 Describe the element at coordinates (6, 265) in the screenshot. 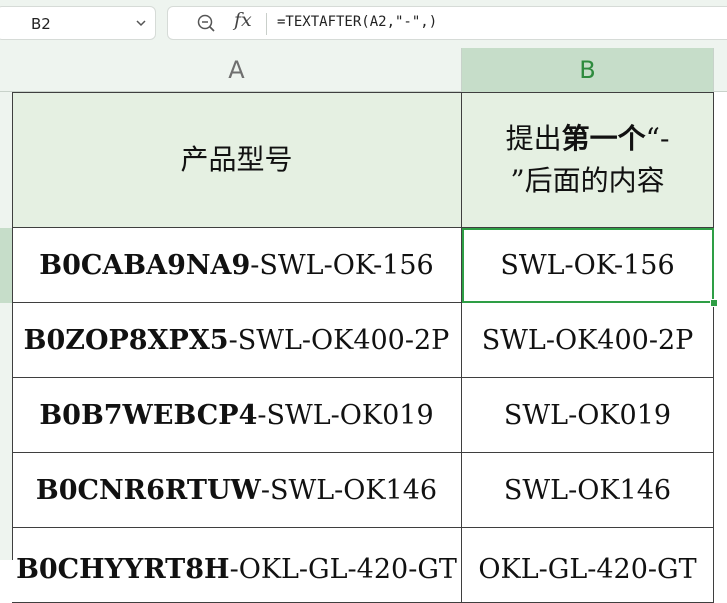

I see `row-header-selected` at that location.